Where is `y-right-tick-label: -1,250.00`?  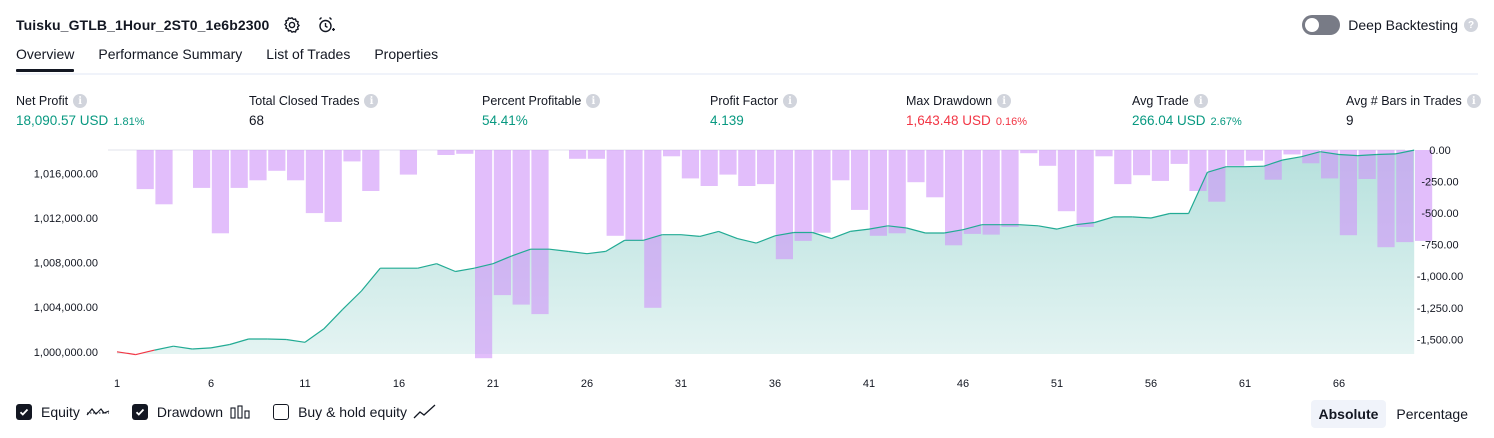
y-right-tick-label: -1,250.00 is located at coordinates (1440, 309).